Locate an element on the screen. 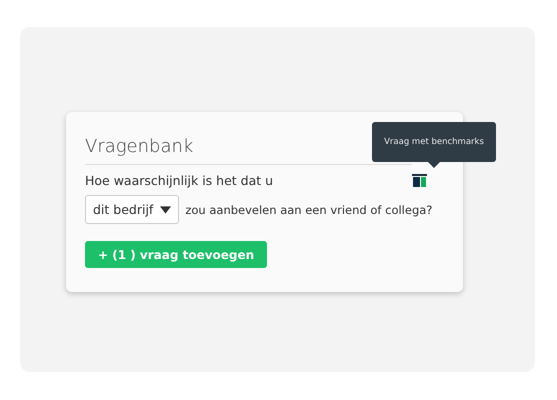 The height and width of the screenshot is (400, 557). tooltip-pointer is located at coordinates (434, 165).